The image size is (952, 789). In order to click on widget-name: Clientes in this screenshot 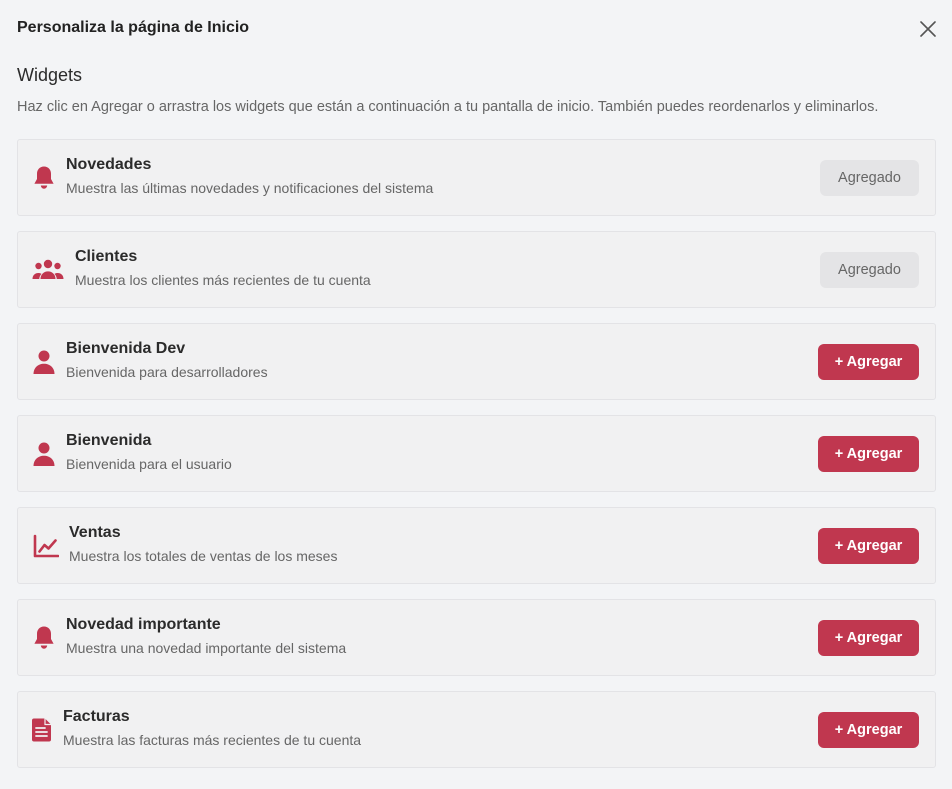, I will do `click(106, 256)`.